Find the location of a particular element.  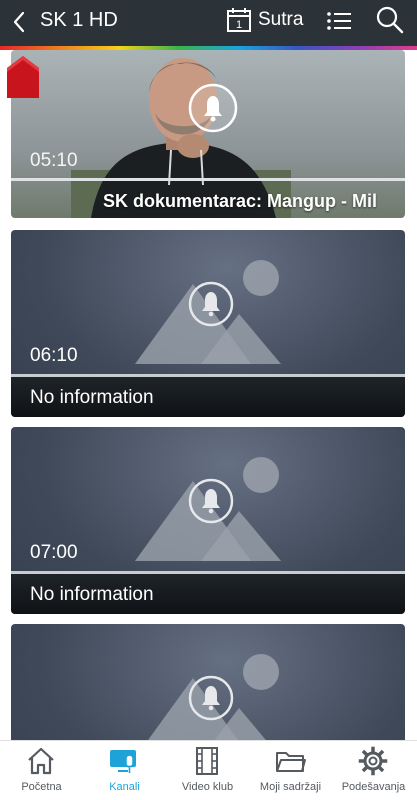

progress-bar is located at coordinates (208, 179).